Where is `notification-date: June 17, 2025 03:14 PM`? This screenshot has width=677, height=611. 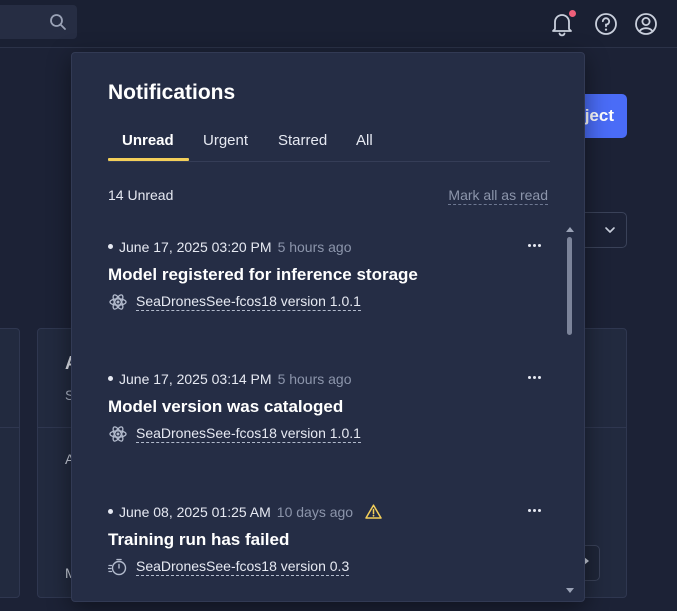 notification-date: June 17, 2025 03:14 PM is located at coordinates (195, 379).